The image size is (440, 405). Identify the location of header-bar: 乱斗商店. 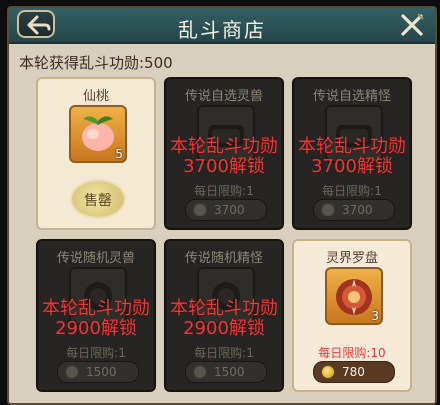
(222, 26).